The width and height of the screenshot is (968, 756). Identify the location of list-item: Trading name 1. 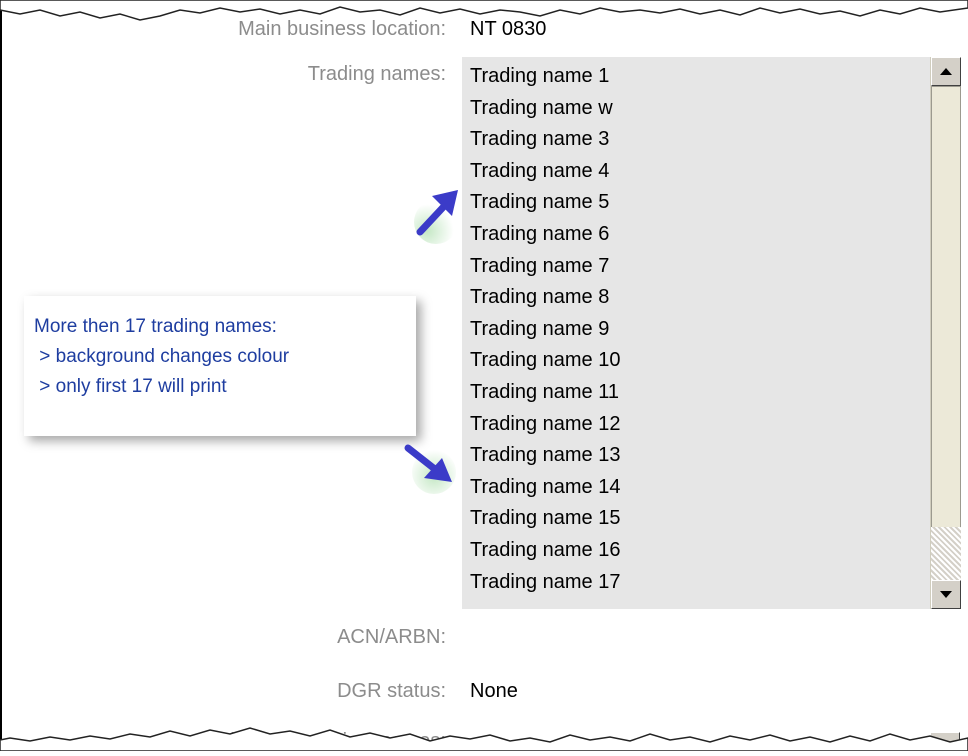
(545, 77).